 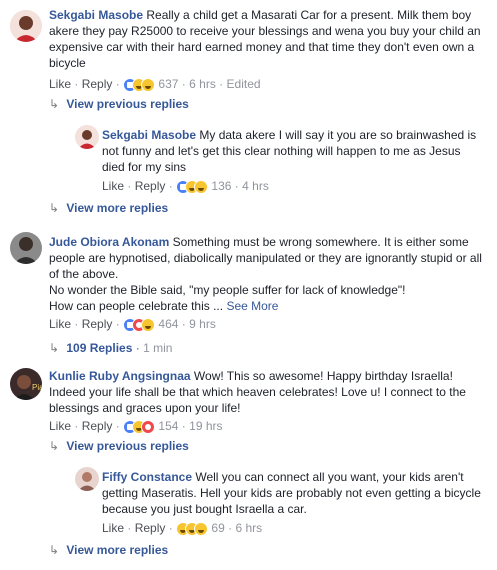 I want to click on timestamp: 4 hrs, so click(x=255, y=186).